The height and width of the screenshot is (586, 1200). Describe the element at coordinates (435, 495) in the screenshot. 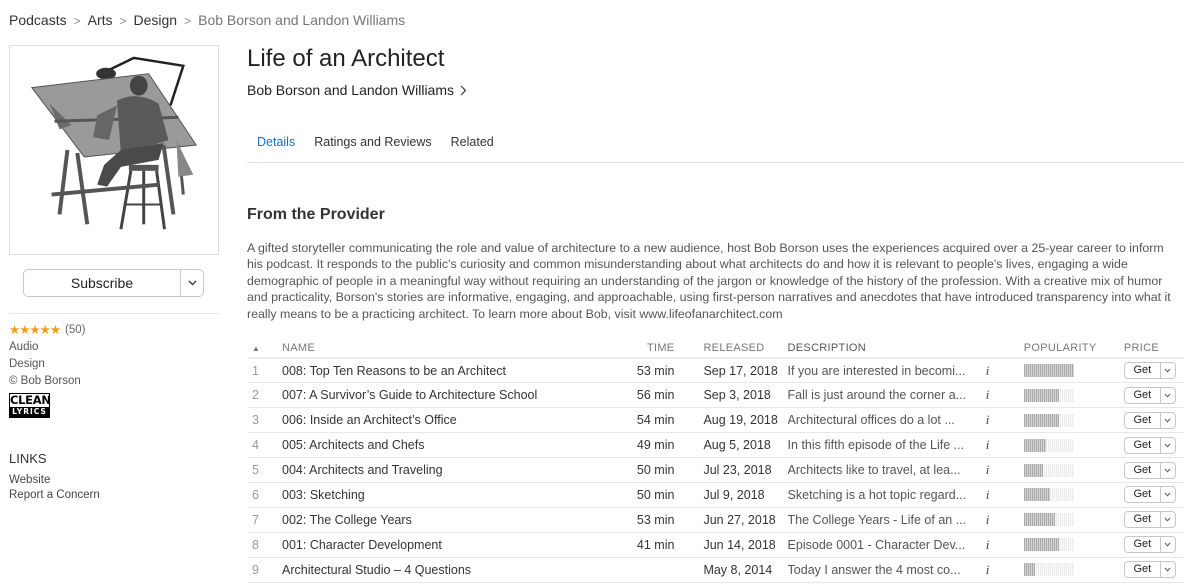

I see `episode-name: 003: Sketching` at that location.